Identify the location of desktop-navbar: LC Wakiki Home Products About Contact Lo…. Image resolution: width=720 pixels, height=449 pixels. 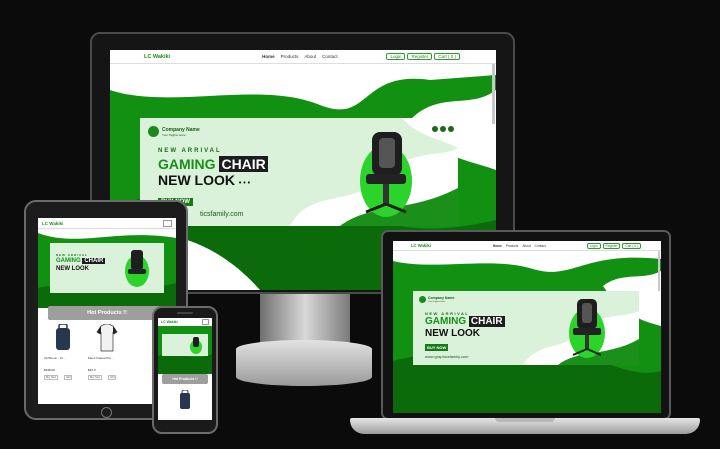
(303, 57).